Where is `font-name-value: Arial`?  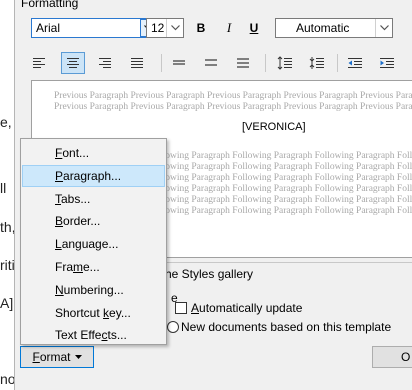
font-name-value: Arial is located at coordinates (48, 28).